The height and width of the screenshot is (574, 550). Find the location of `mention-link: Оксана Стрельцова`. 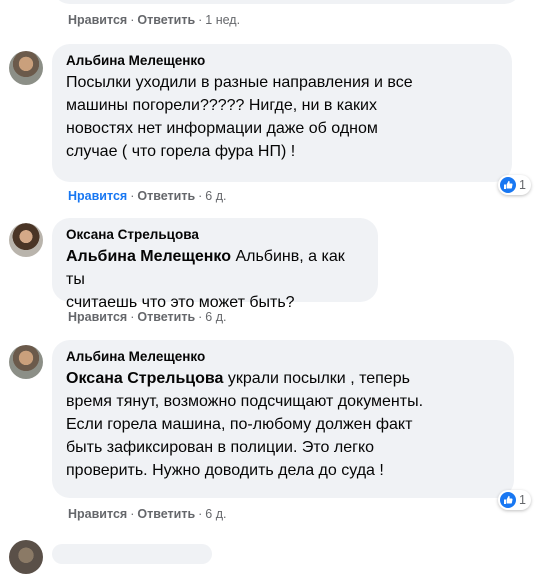

mention-link: Оксана Стрельцова is located at coordinates (144, 378).